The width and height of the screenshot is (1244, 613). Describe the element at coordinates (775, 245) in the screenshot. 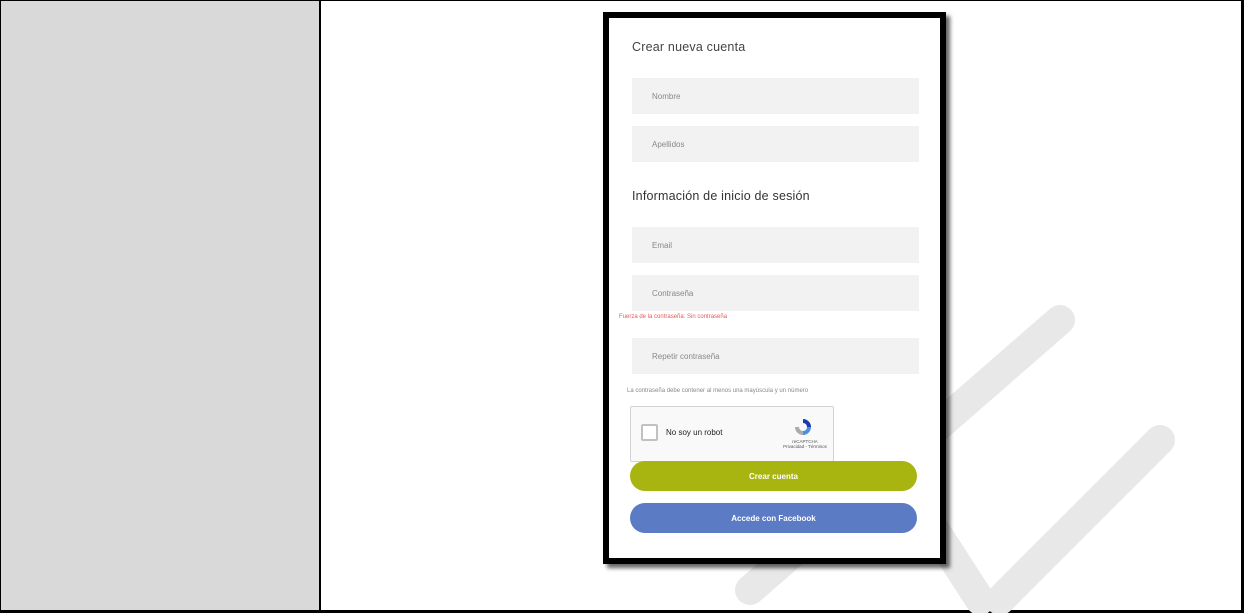

I see `email-field` at that location.